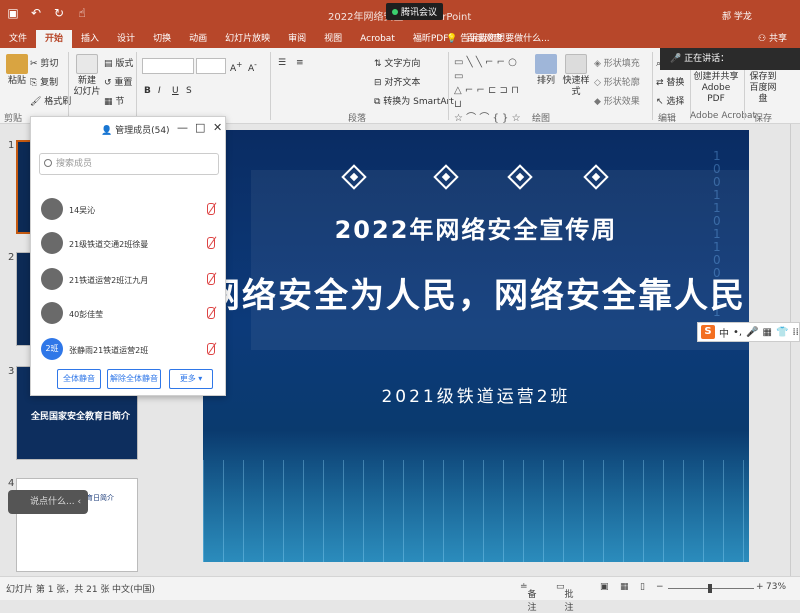 The image size is (800, 613). I want to click on italic-button: I, so click(159, 91).